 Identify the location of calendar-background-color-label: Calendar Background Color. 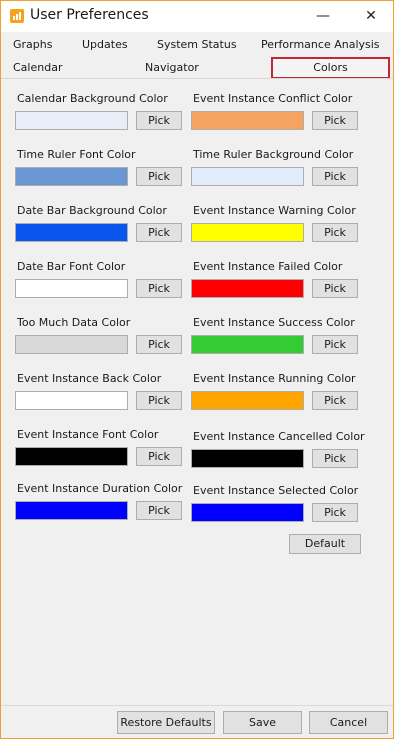
(92, 98).